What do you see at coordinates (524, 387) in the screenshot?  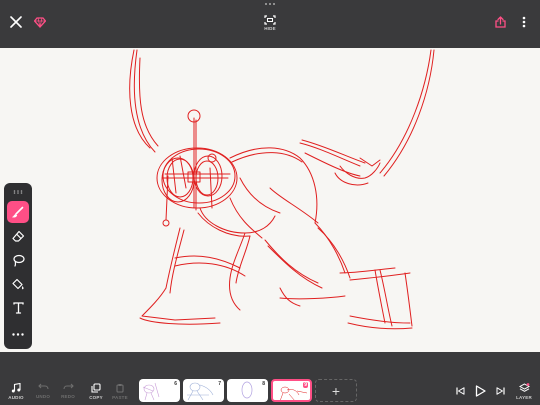 I see `layers-icon` at bounding box center [524, 387].